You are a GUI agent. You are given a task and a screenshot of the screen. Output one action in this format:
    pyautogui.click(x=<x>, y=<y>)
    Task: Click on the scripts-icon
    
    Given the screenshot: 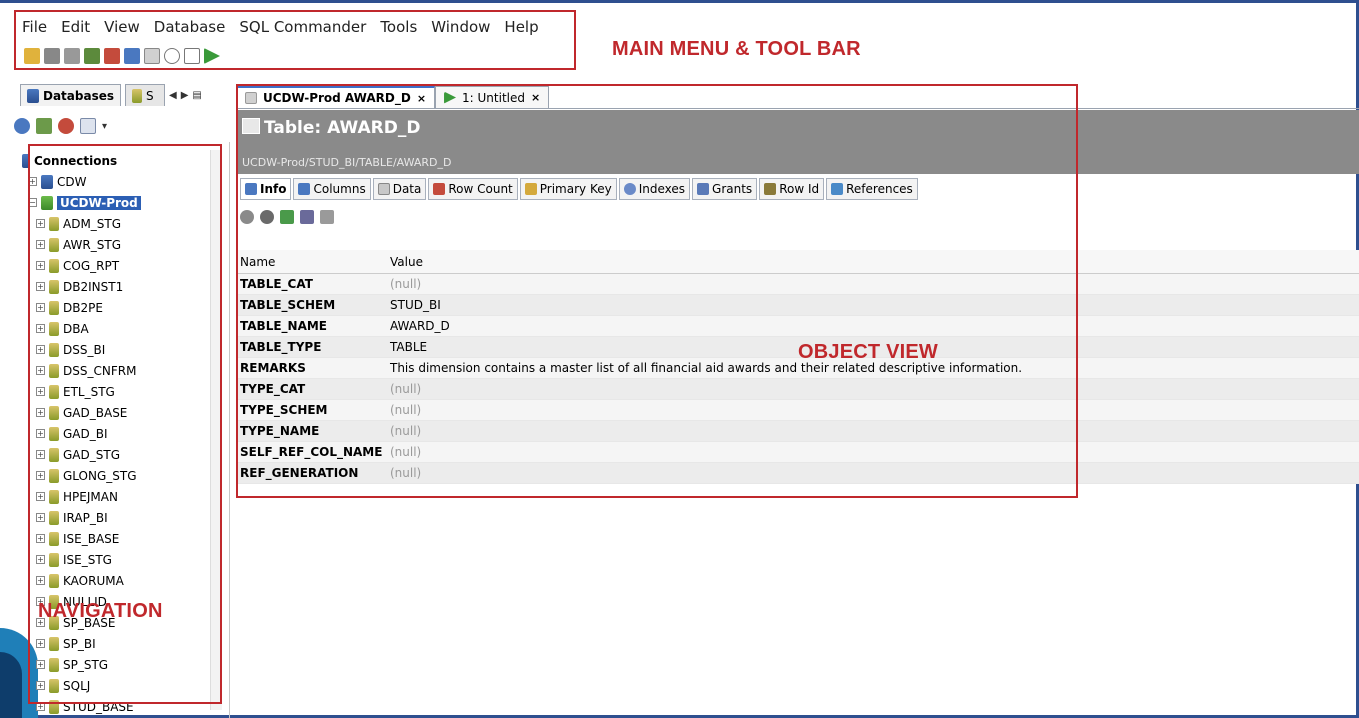 What is the action you would take?
    pyautogui.click(x=137, y=95)
    